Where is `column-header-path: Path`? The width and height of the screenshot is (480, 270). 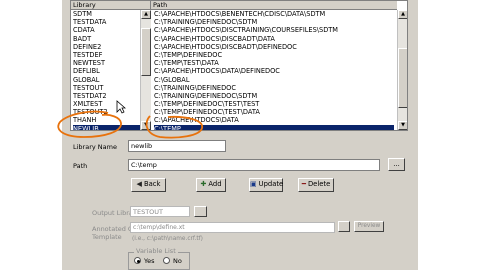
column-header-path: Path is located at coordinates (274, 5).